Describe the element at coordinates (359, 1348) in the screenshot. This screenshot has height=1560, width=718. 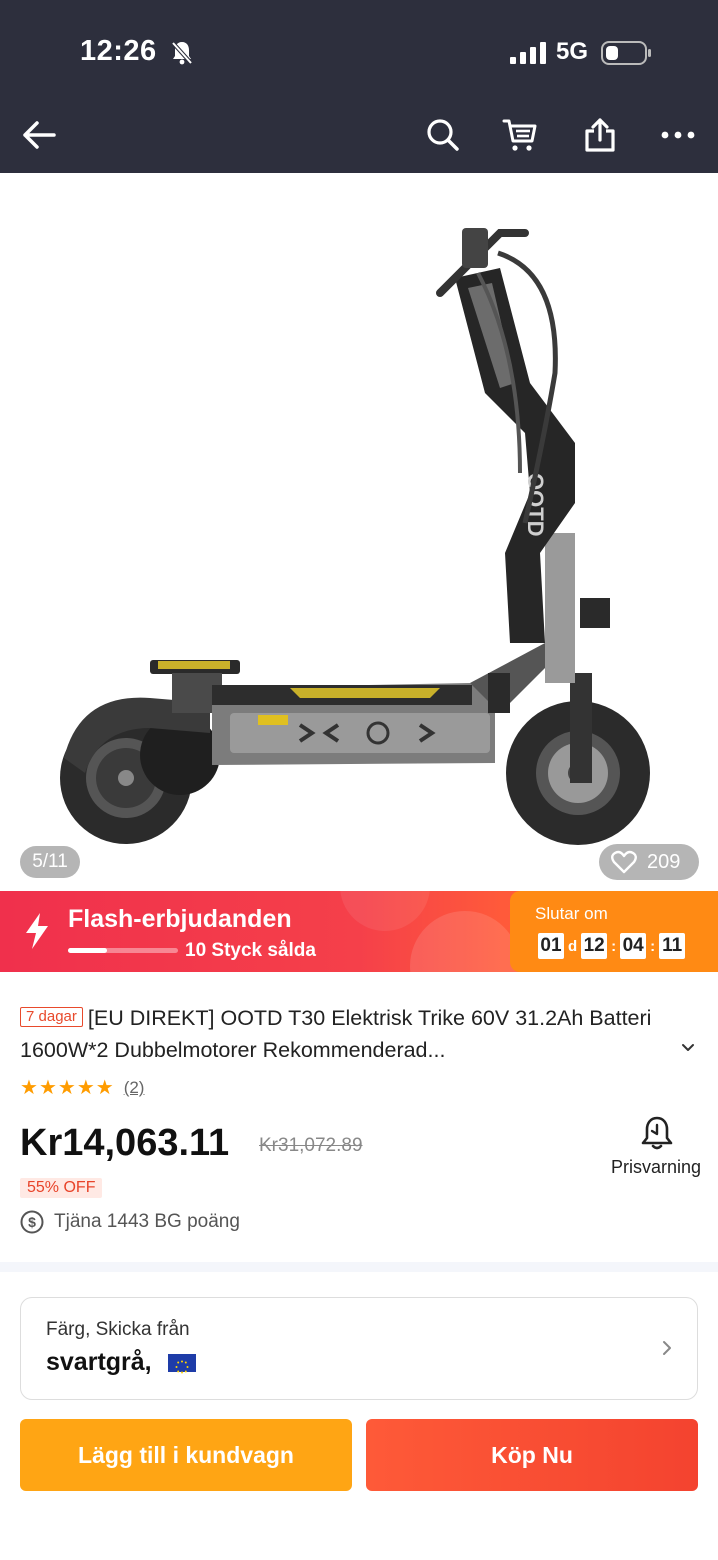
I see `variant-selector: Färg, Skicka från svartgrå,` at that location.